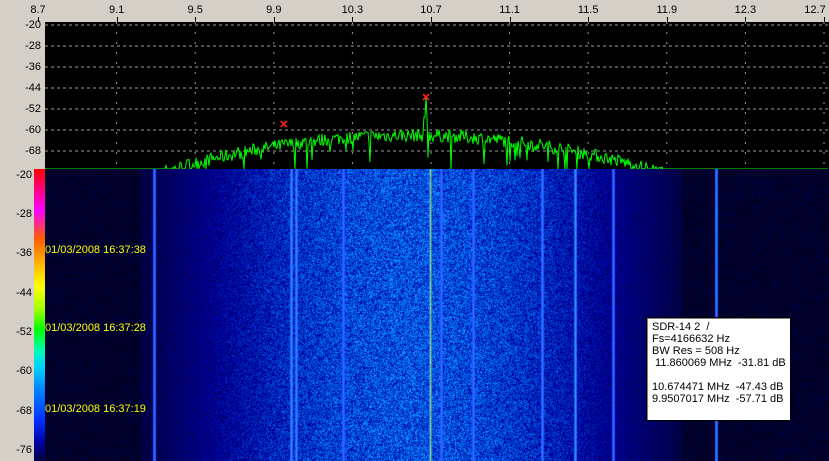 The height and width of the screenshot is (461, 829). I want to click on db-tick-label: -60, so click(33, 130).